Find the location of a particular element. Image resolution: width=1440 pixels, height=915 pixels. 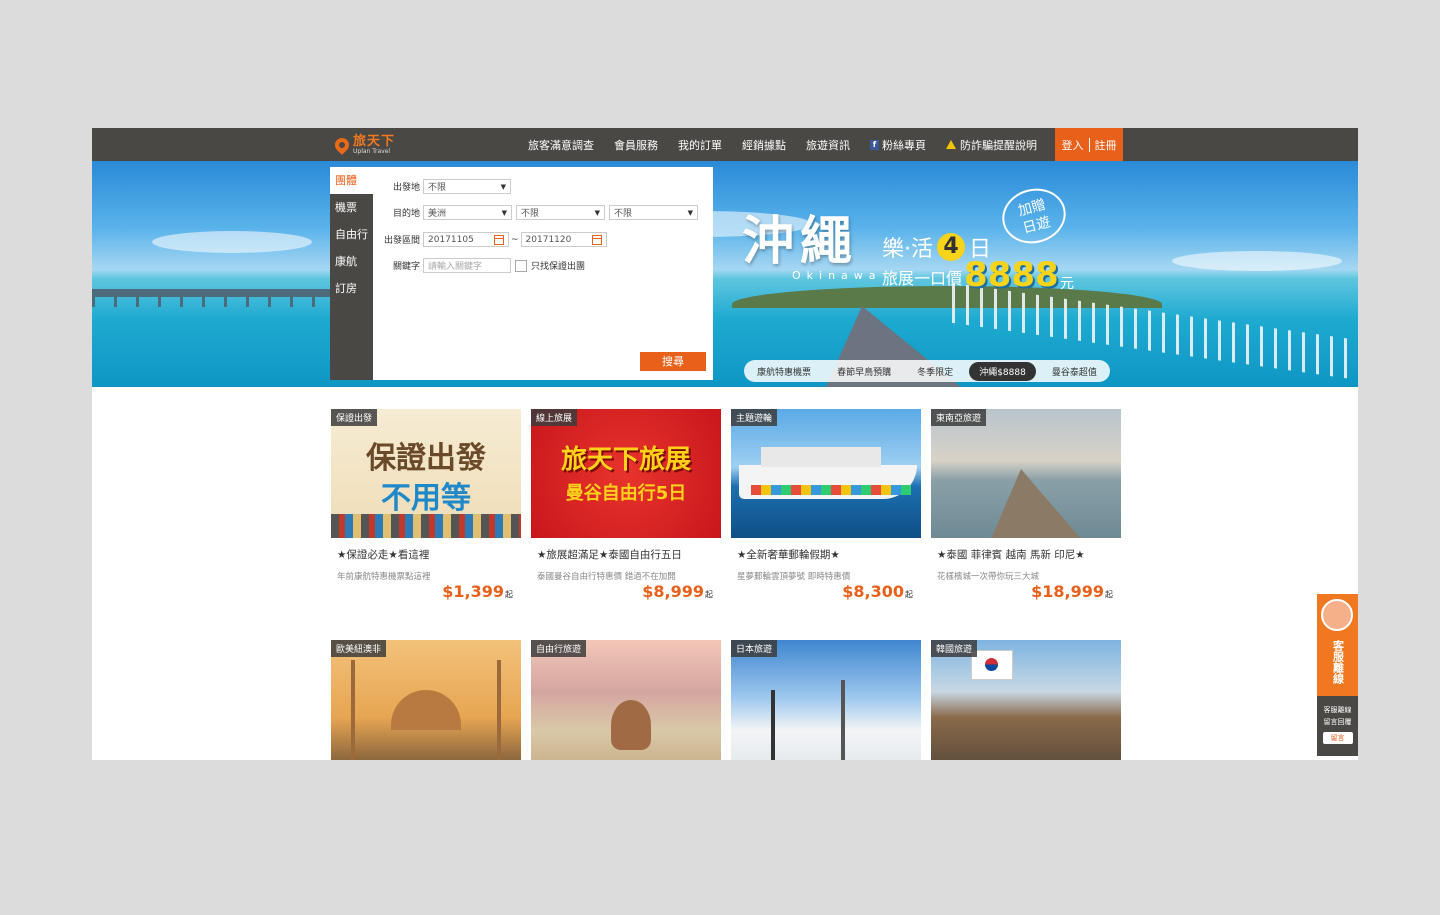

card-title: ★全新奢華郵輪假期★ is located at coordinates (829, 554).